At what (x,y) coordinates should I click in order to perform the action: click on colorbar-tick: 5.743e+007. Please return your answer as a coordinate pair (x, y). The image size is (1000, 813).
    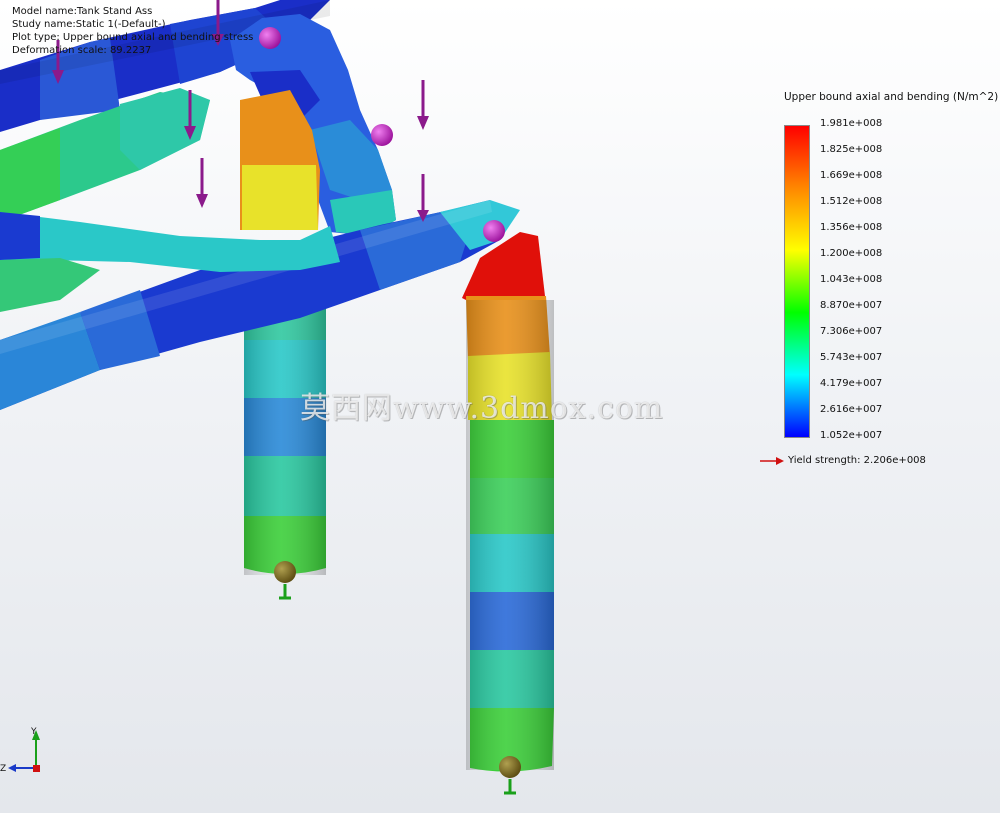
    Looking at the image, I should click on (851, 357).